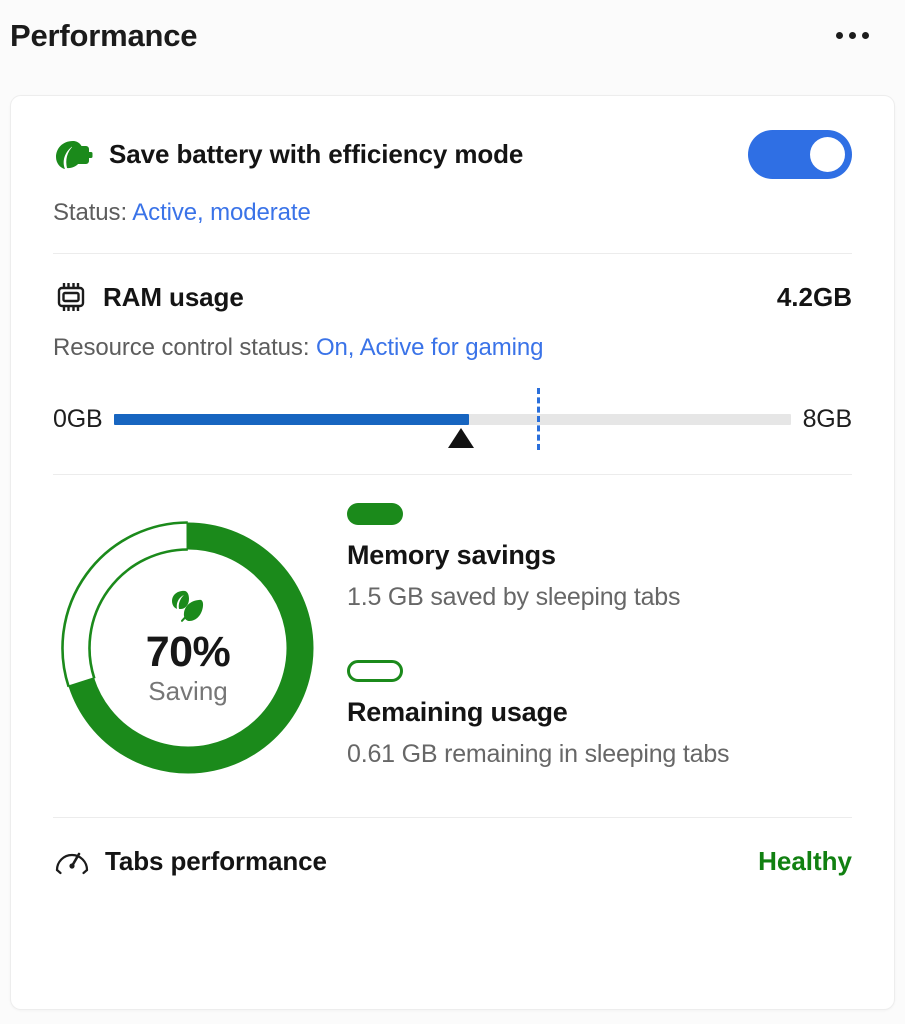 This screenshot has height=1024, width=905. I want to click on tabs-performance-row: Tabs performance Healthy, so click(452, 863).